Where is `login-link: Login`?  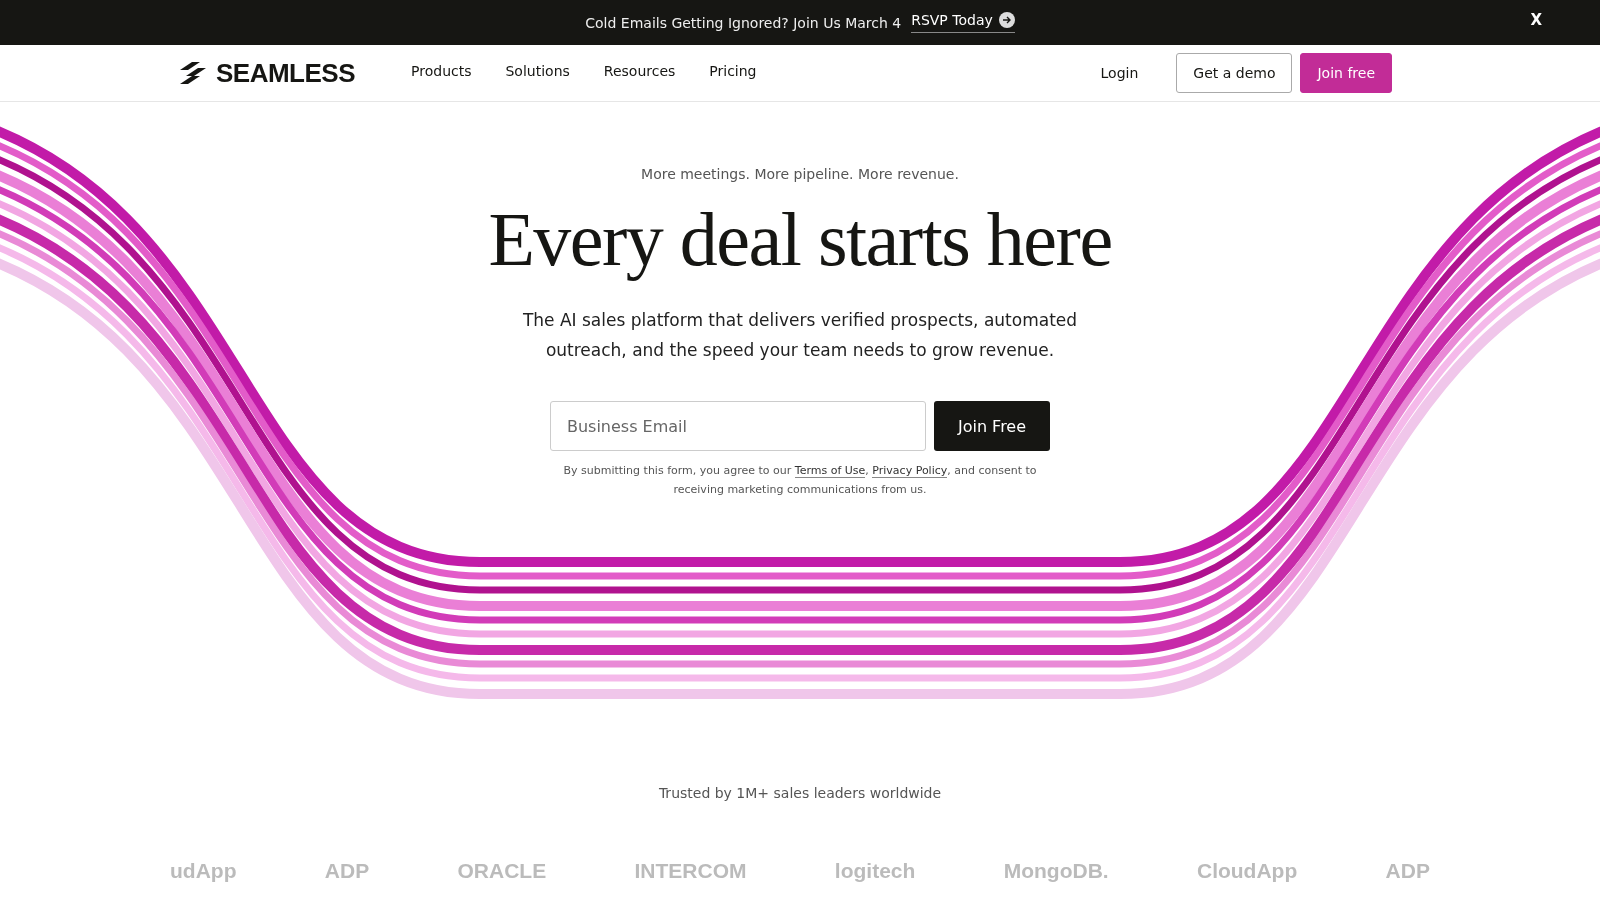
login-link: Login is located at coordinates (1119, 73).